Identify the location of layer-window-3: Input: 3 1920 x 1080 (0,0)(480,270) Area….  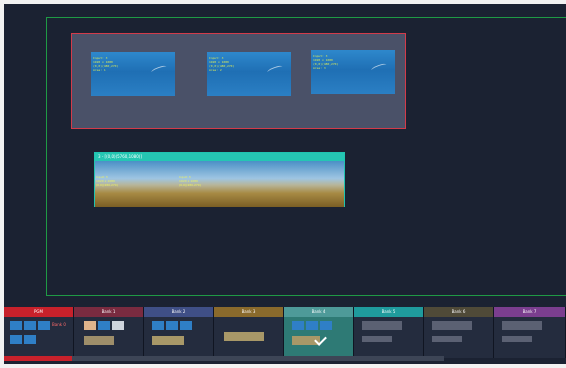
(353, 72).